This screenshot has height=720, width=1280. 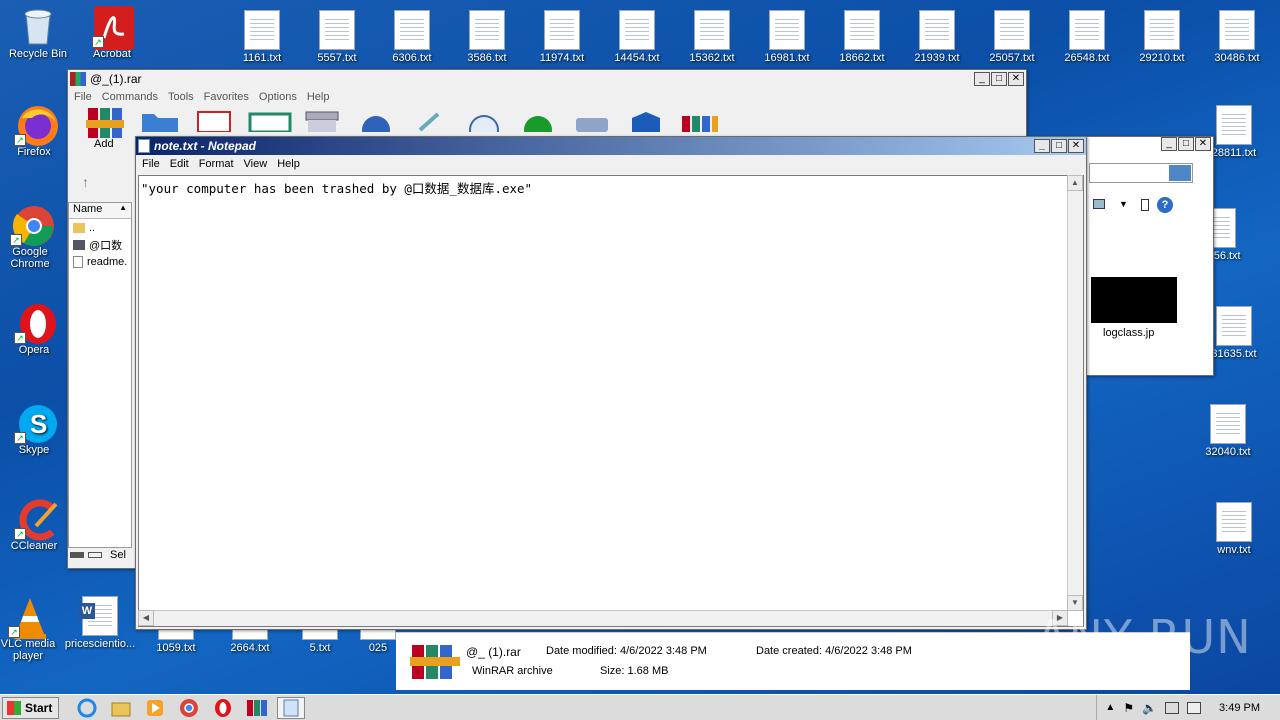 I want to click on taskbar-explorer-icon, so click(x=121, y=708).